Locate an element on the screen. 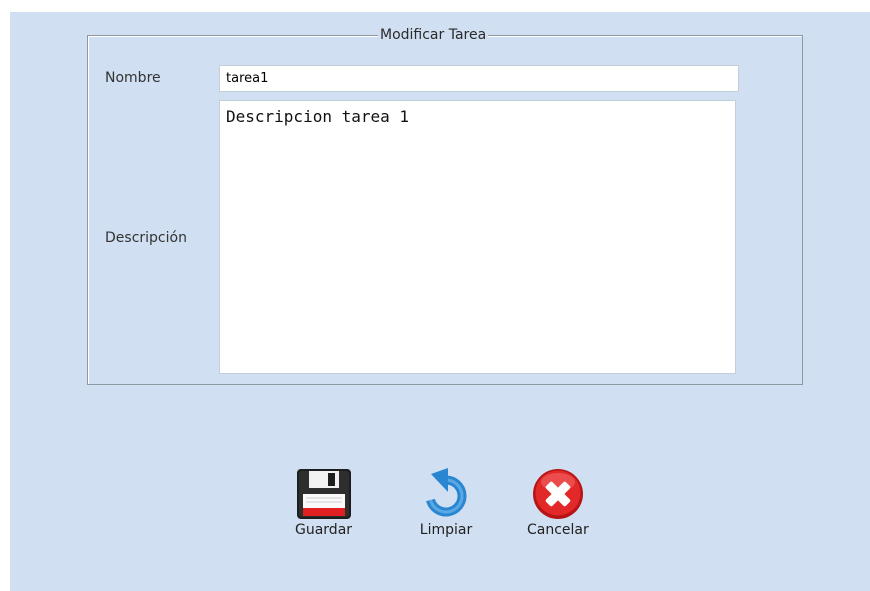 Image resolution: width=870 pixels, height=591 pixels. floppy-disk-icon is located at coordinates (324, 494).